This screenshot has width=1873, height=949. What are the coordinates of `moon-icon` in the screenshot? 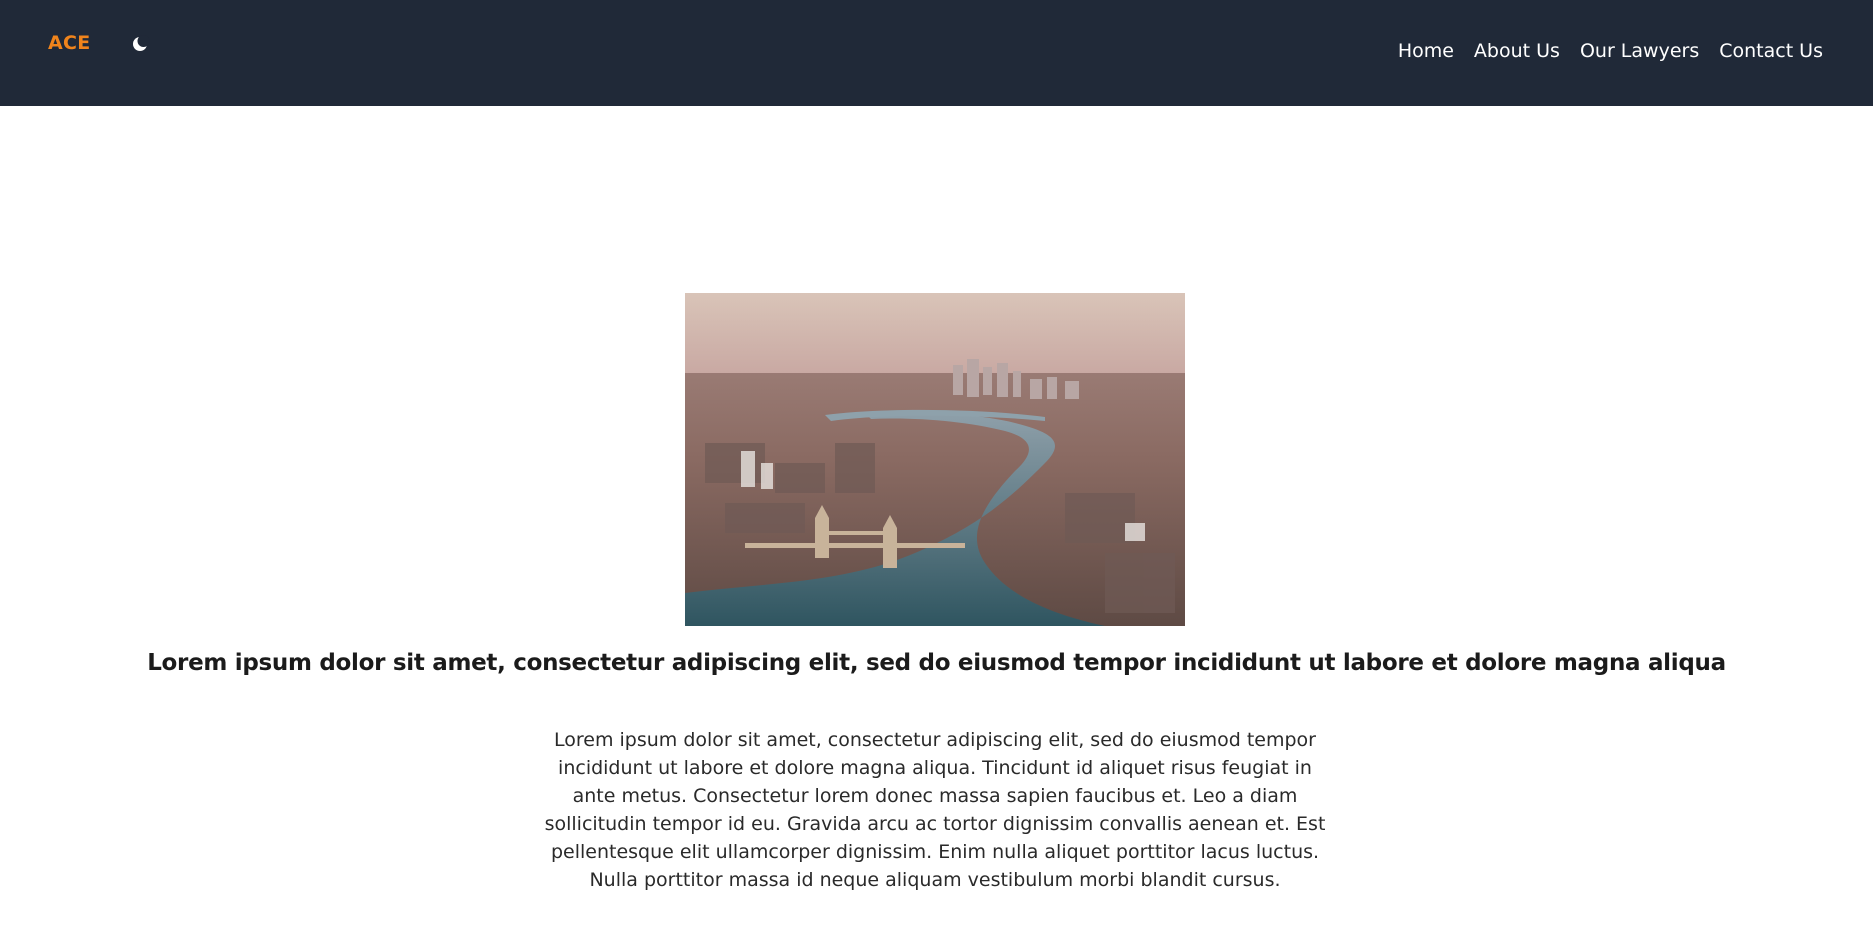 It's located at (140, 44).